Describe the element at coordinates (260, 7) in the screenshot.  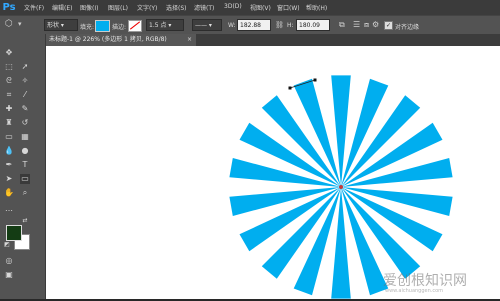
I see `menu-view: 视图(V)` at that location.